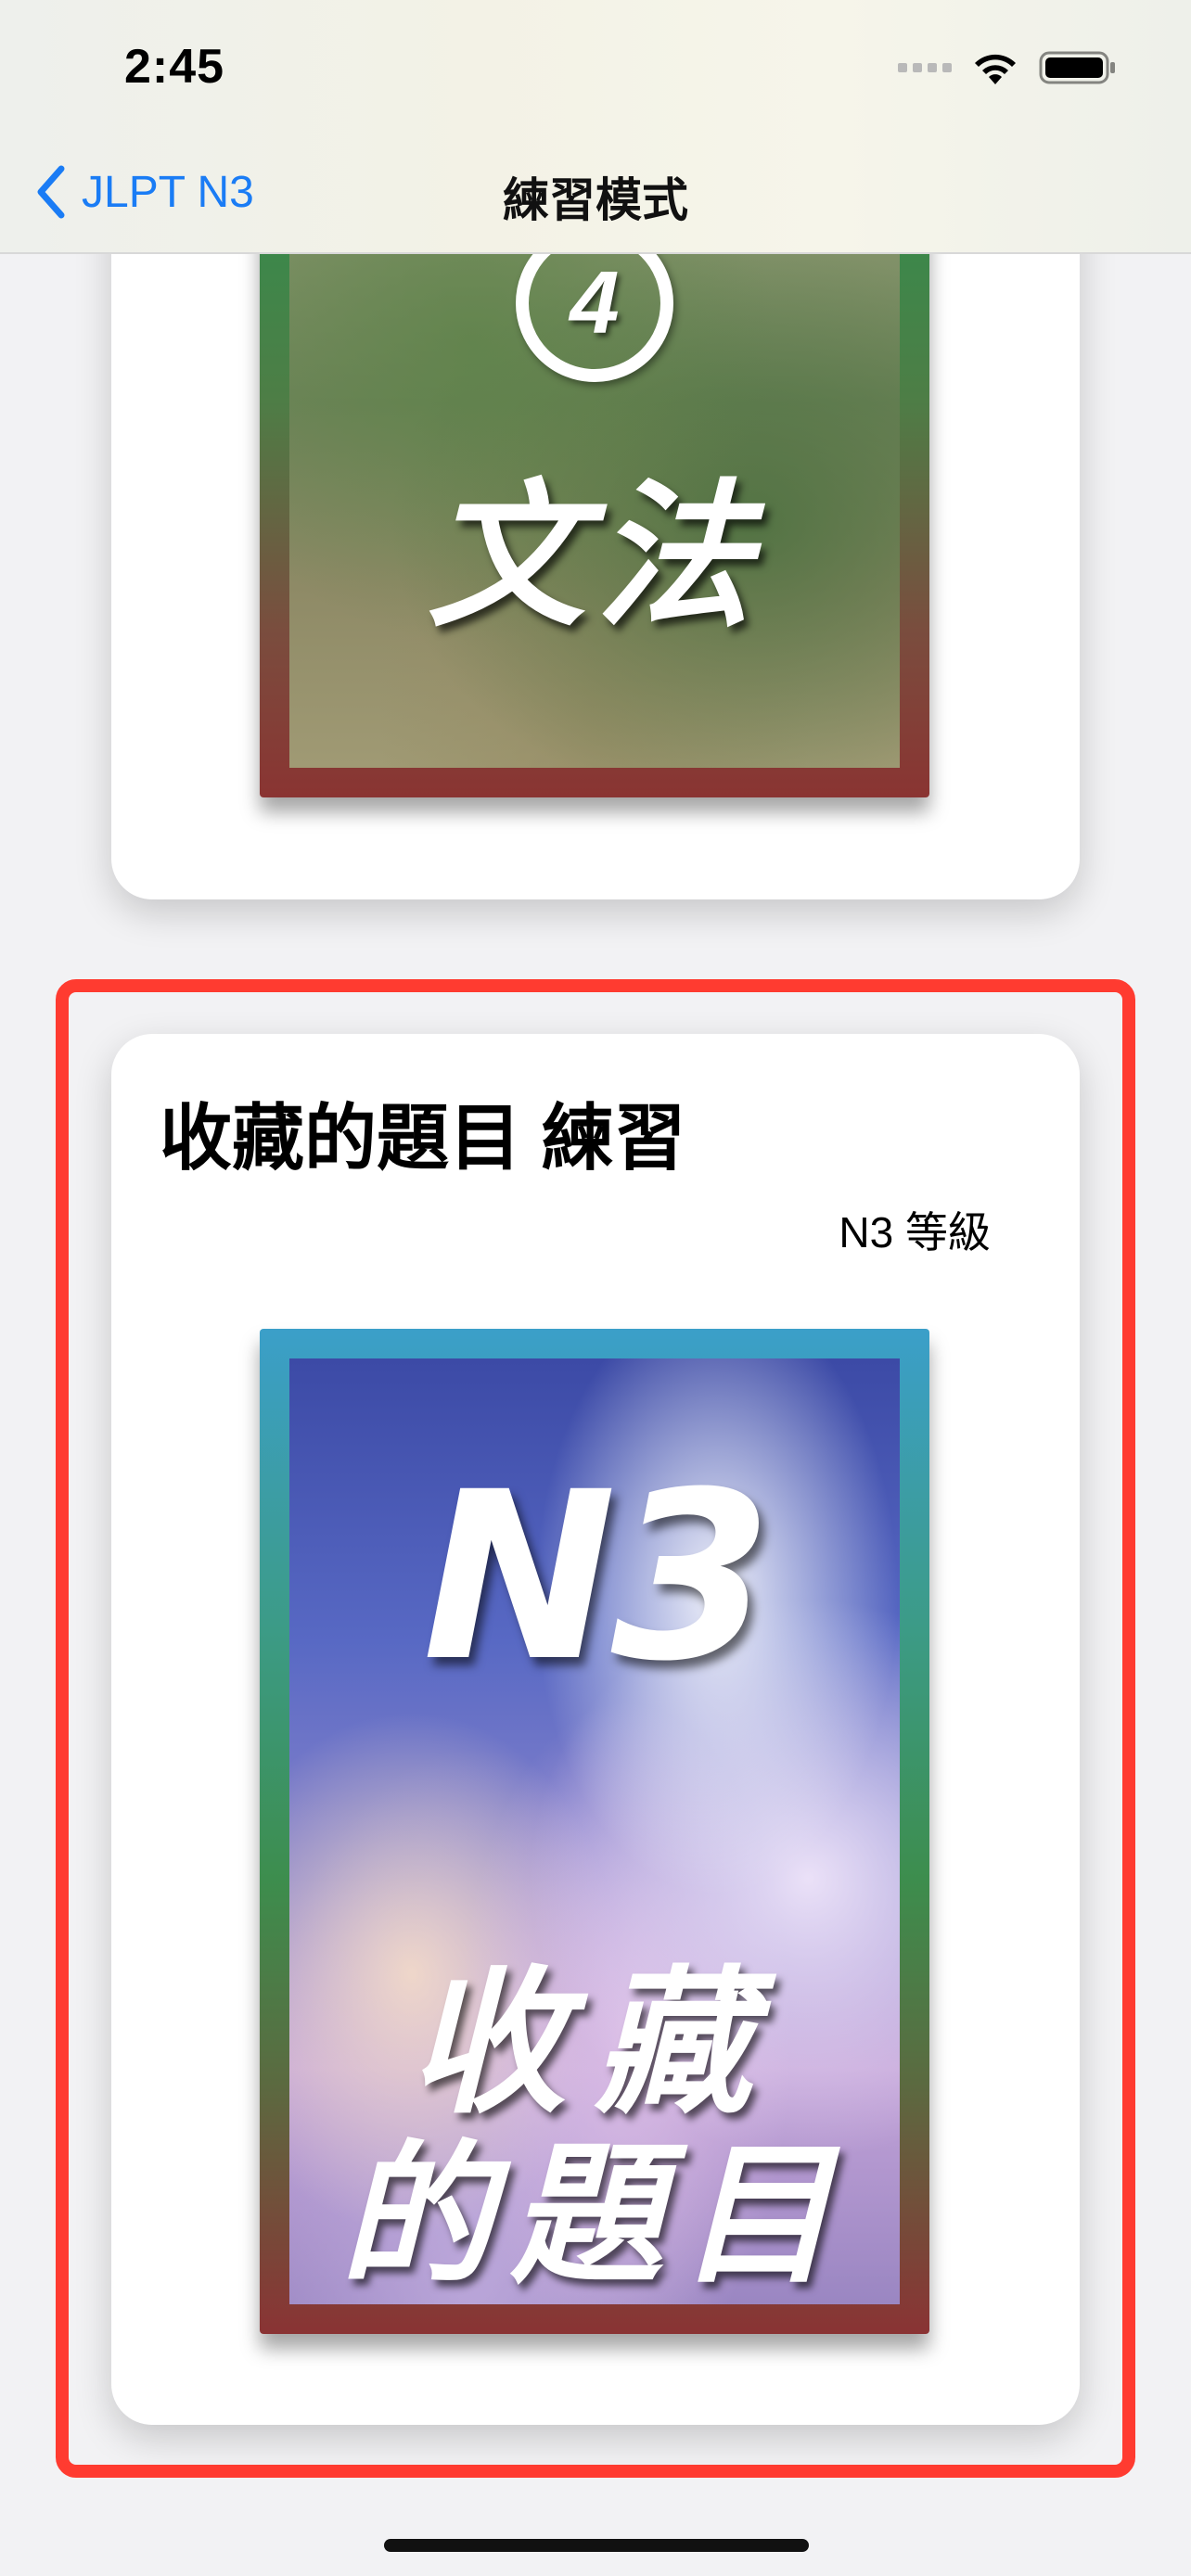  I want to click on status-icons, so click(1007, 68).